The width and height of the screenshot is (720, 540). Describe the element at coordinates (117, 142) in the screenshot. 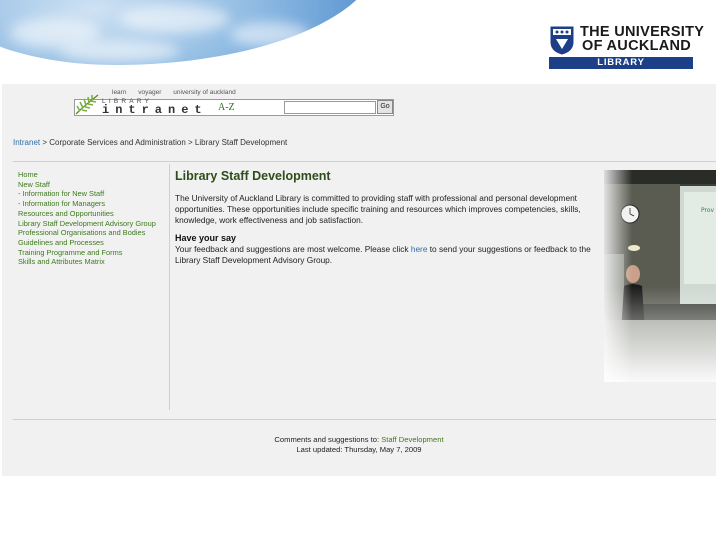

I see `breadcrumb-corporate-services: Corporate Services and Administration` at that location.